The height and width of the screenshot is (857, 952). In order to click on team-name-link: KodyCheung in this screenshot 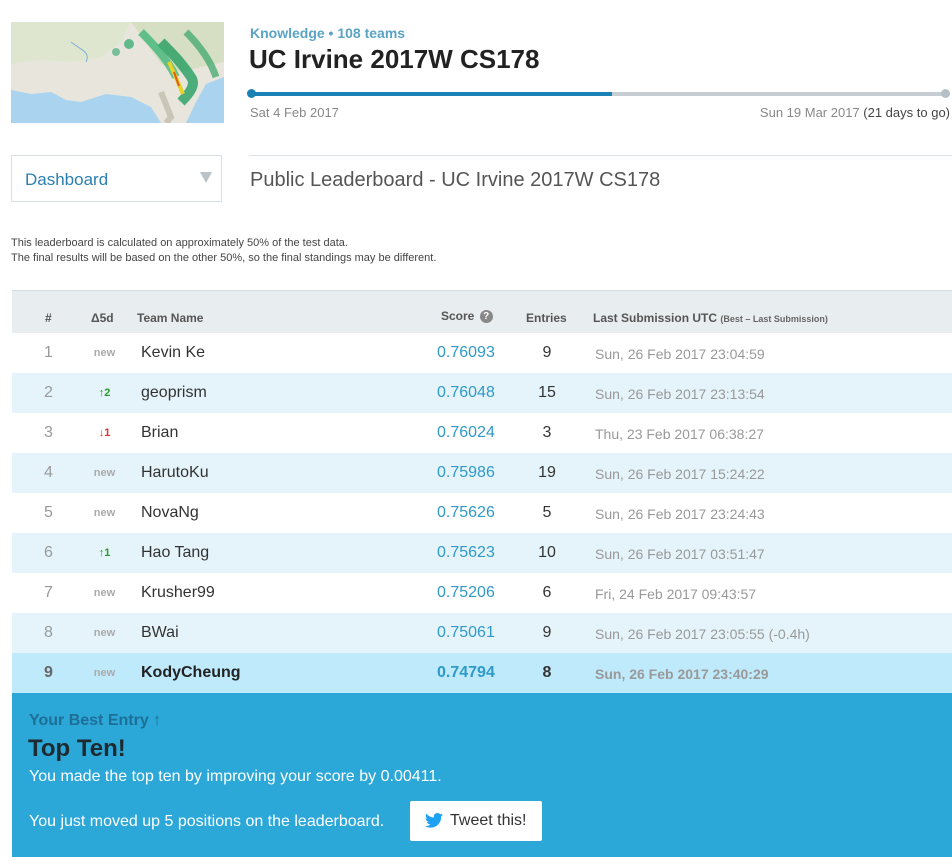, I will do `click(191, 673)`.